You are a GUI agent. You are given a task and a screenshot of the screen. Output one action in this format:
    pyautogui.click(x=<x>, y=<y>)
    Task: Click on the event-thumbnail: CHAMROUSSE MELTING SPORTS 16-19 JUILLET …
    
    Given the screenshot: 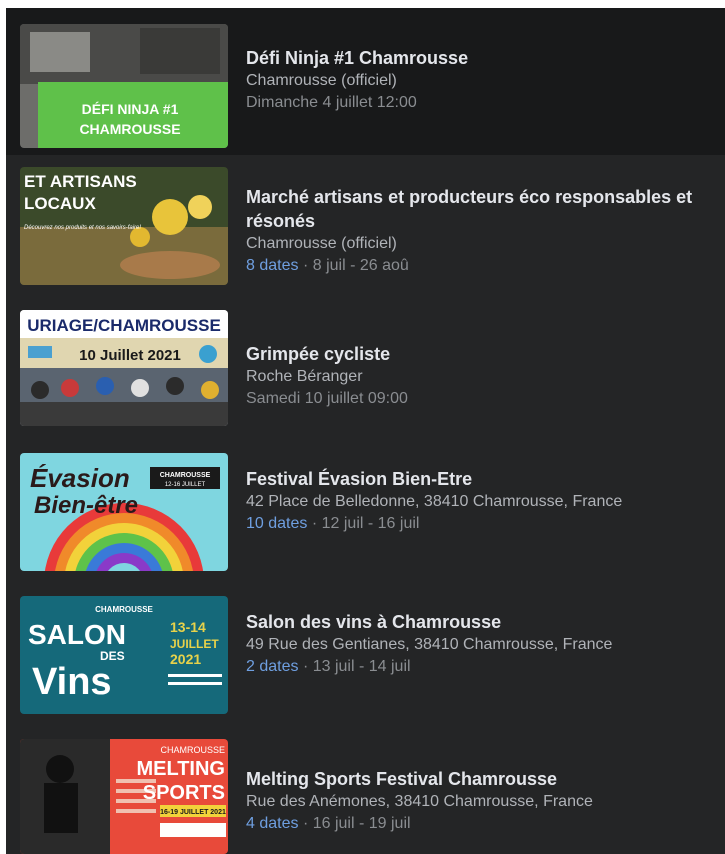 What is the action you would take?
    pyautogui.click(x=124, y=796)
    